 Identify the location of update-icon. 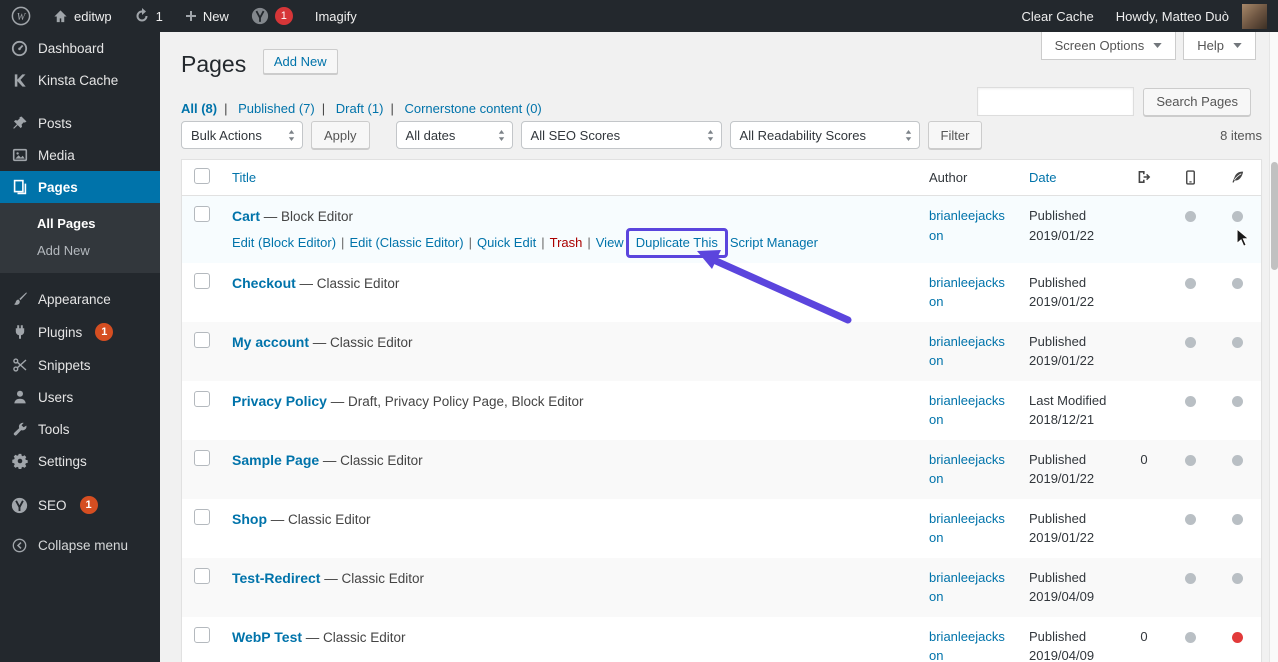
(142, 16).